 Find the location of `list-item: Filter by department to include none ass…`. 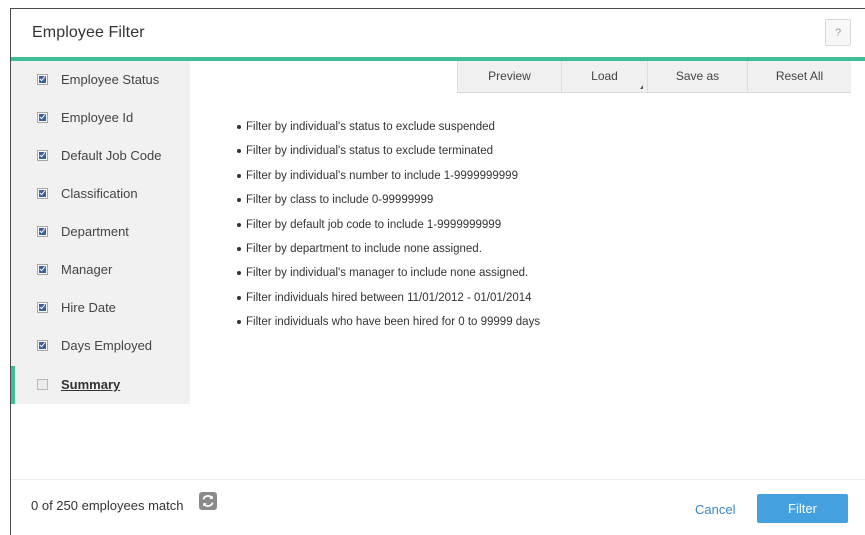

list-item: Filter by department to include none ass… is located at coordinates (388, 253).